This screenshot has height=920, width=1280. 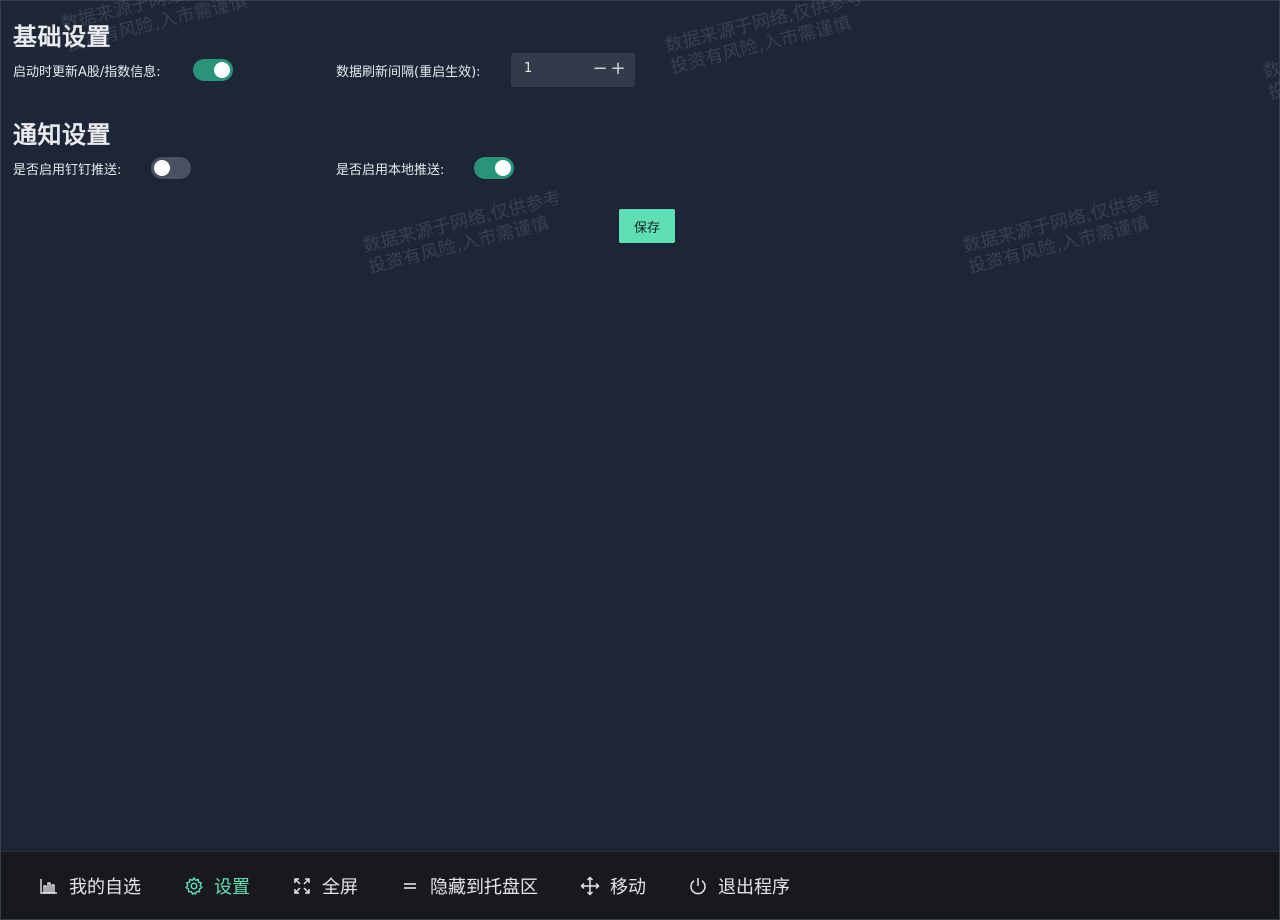 What do you see at coordinates (410, 886) in the screenshot?
I see `equals-icon` at bounding box center [410, 886].